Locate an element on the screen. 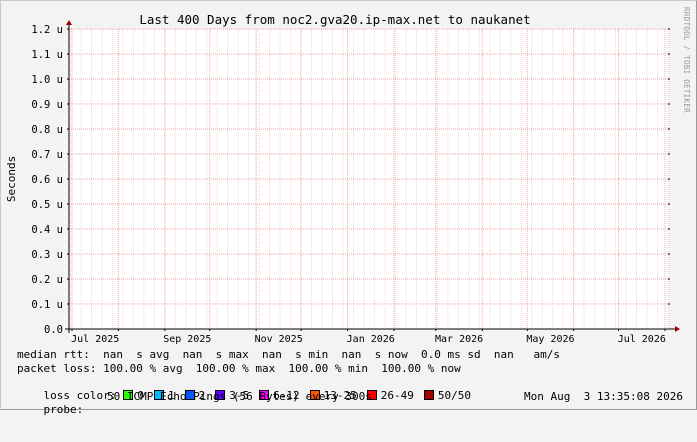  y-tick-label: 0.6 u is located at coordinates (47, 180).